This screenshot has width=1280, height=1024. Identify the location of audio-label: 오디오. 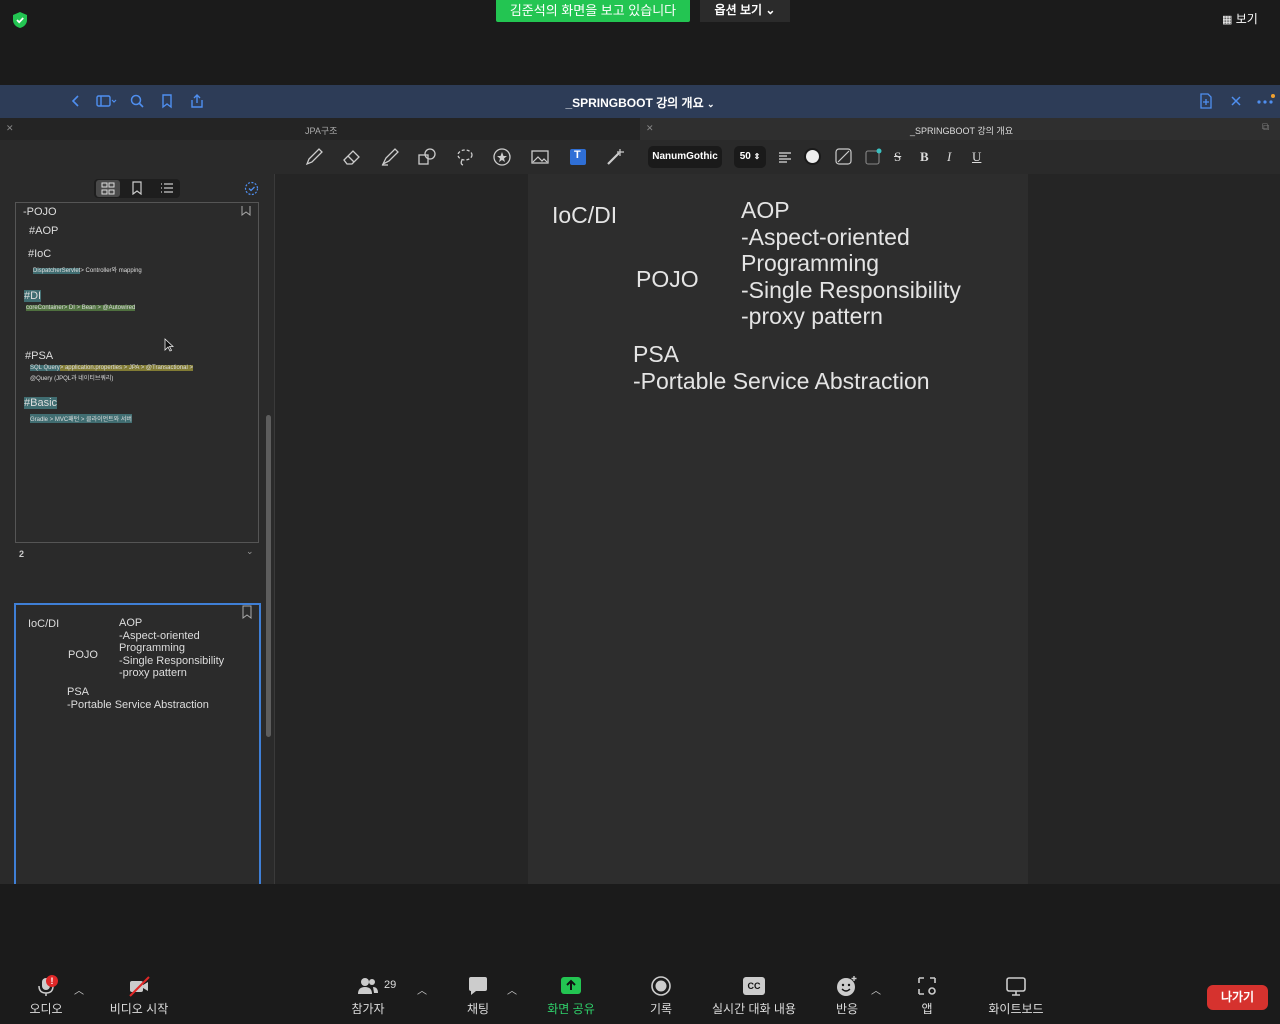
(46, 1009).